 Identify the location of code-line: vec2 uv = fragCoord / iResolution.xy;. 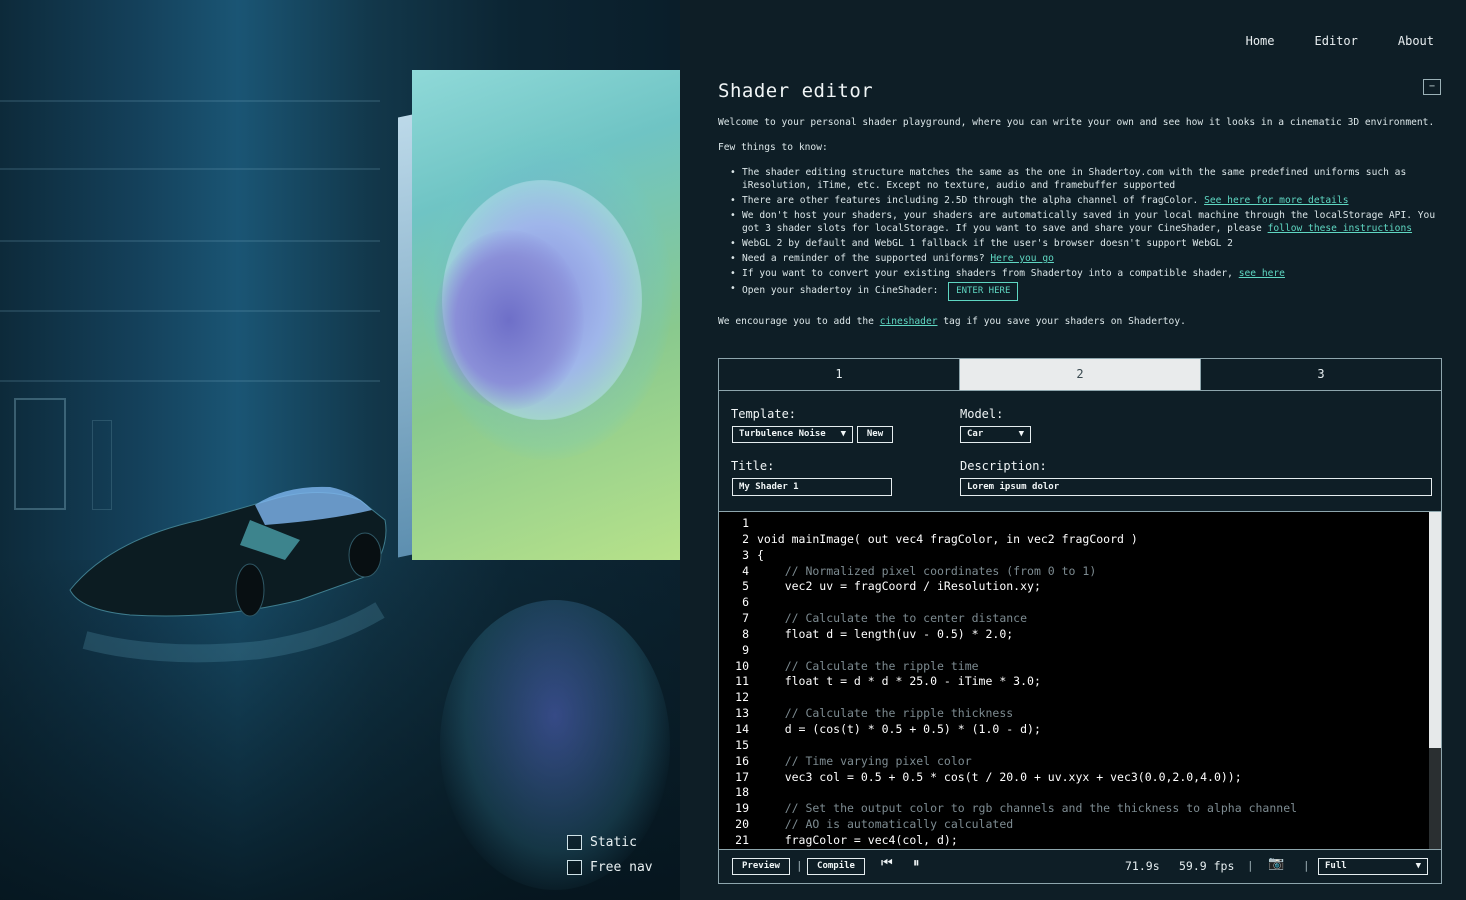
(1027, 587).